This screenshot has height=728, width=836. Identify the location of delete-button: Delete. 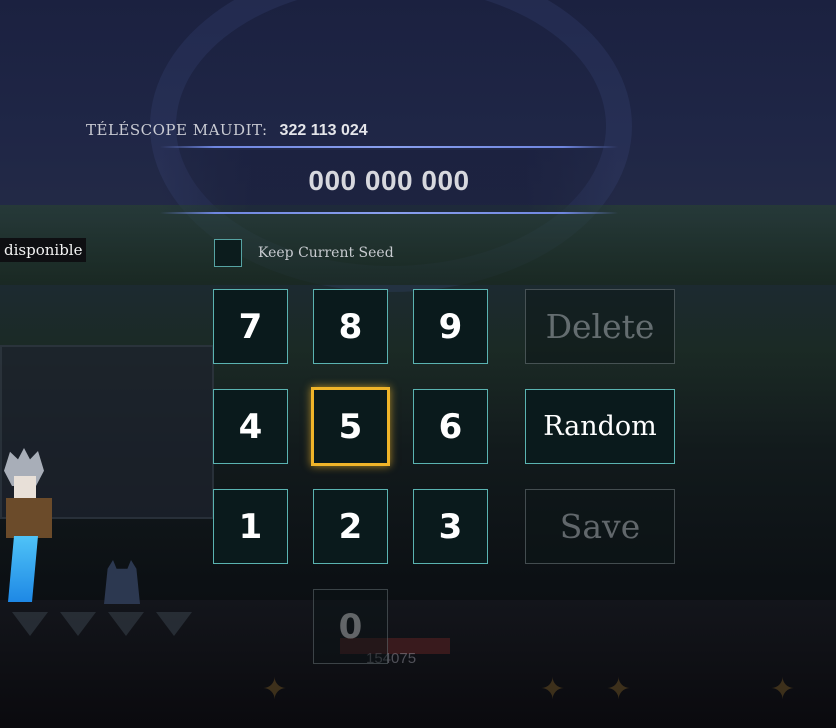
(600, 326).